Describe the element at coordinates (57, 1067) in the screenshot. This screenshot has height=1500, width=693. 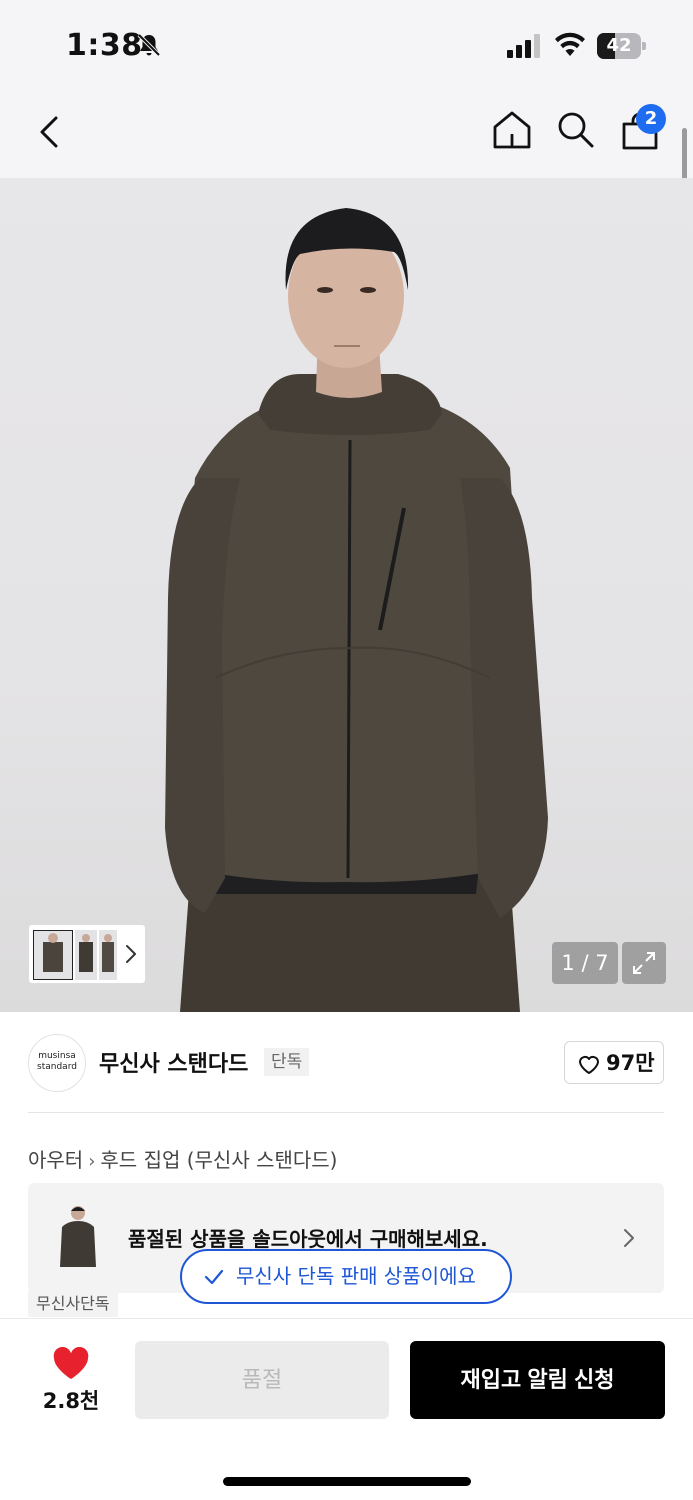
I see `brand-logo-line2: standard` at that location.